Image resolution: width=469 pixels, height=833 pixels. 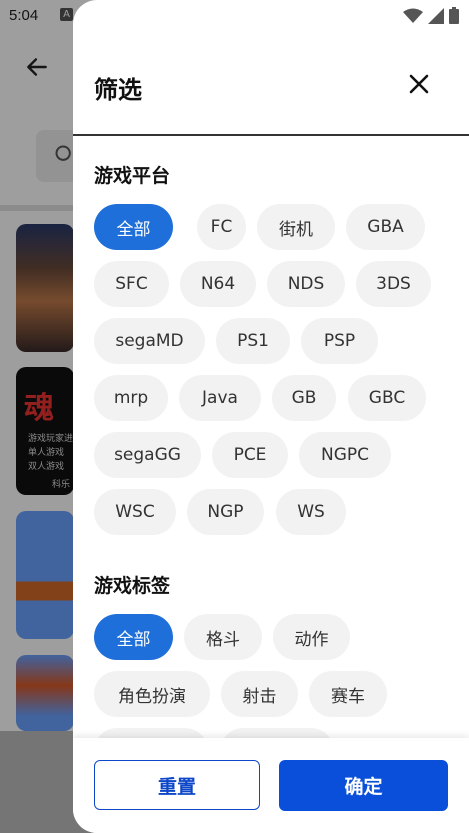 I want to click on platform-chip: mrp, so click(x=131, y=398).